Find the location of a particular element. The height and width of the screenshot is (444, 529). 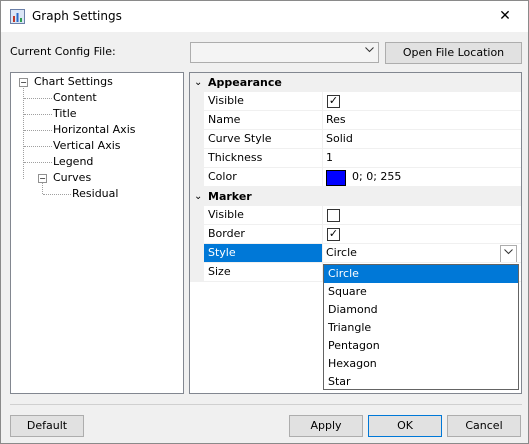

name-value: Res is located at coordinates (336, 120).